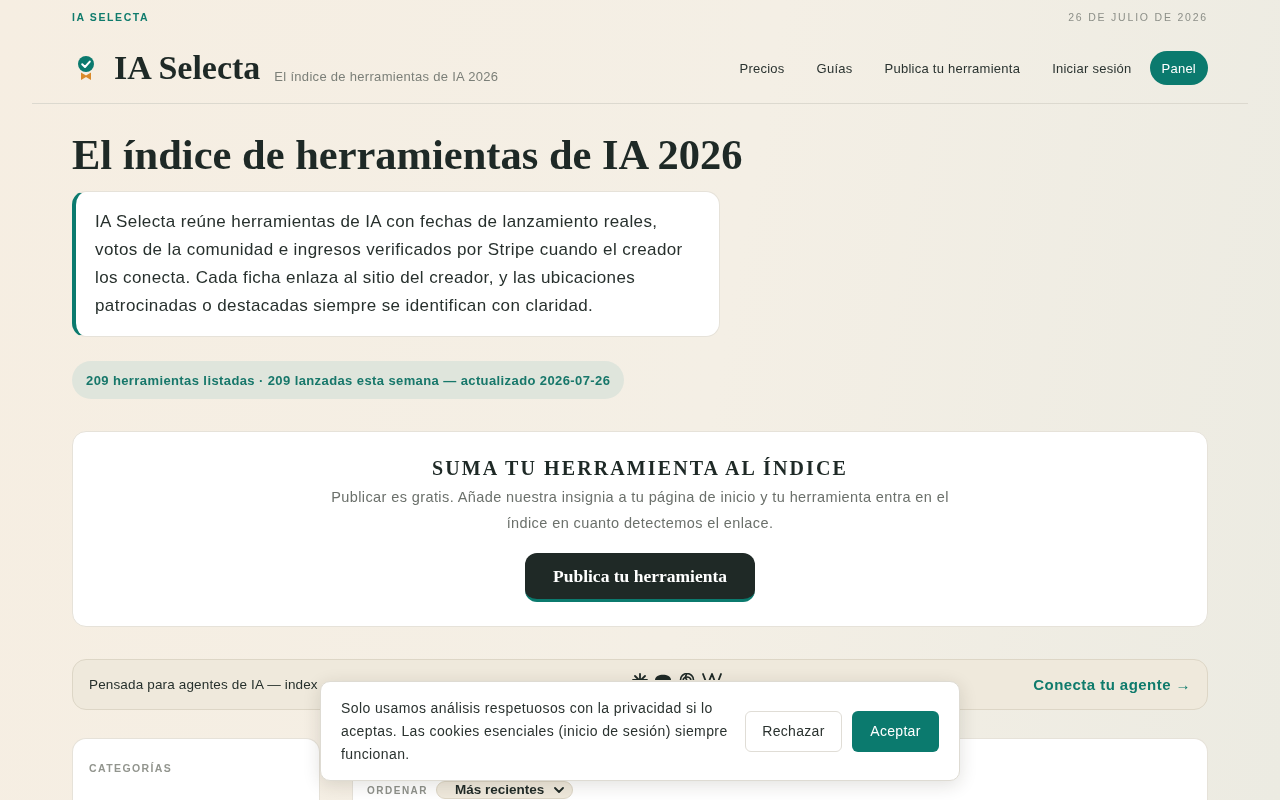 This screenshot has width=1280, height=800. I want to click on badge-icon, so click(86, 68).